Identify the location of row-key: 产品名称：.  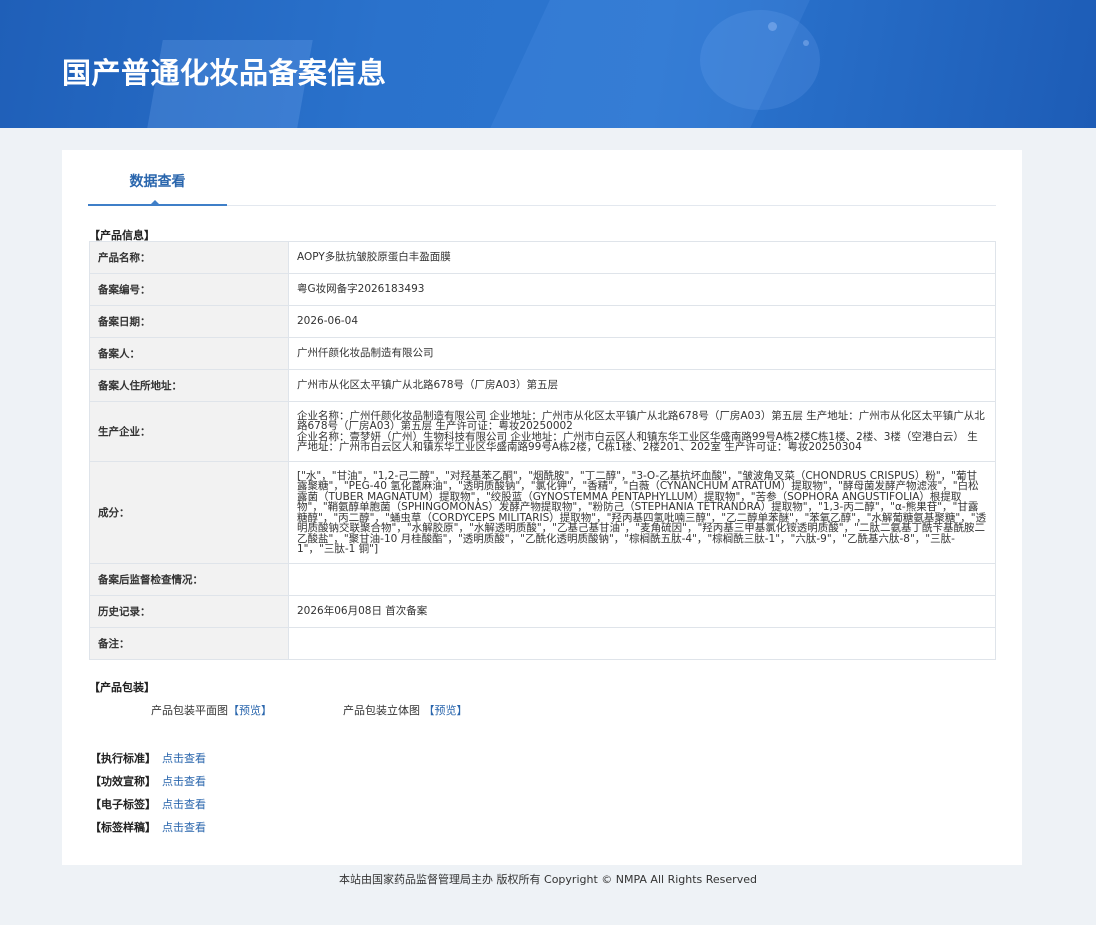
(189, 257).